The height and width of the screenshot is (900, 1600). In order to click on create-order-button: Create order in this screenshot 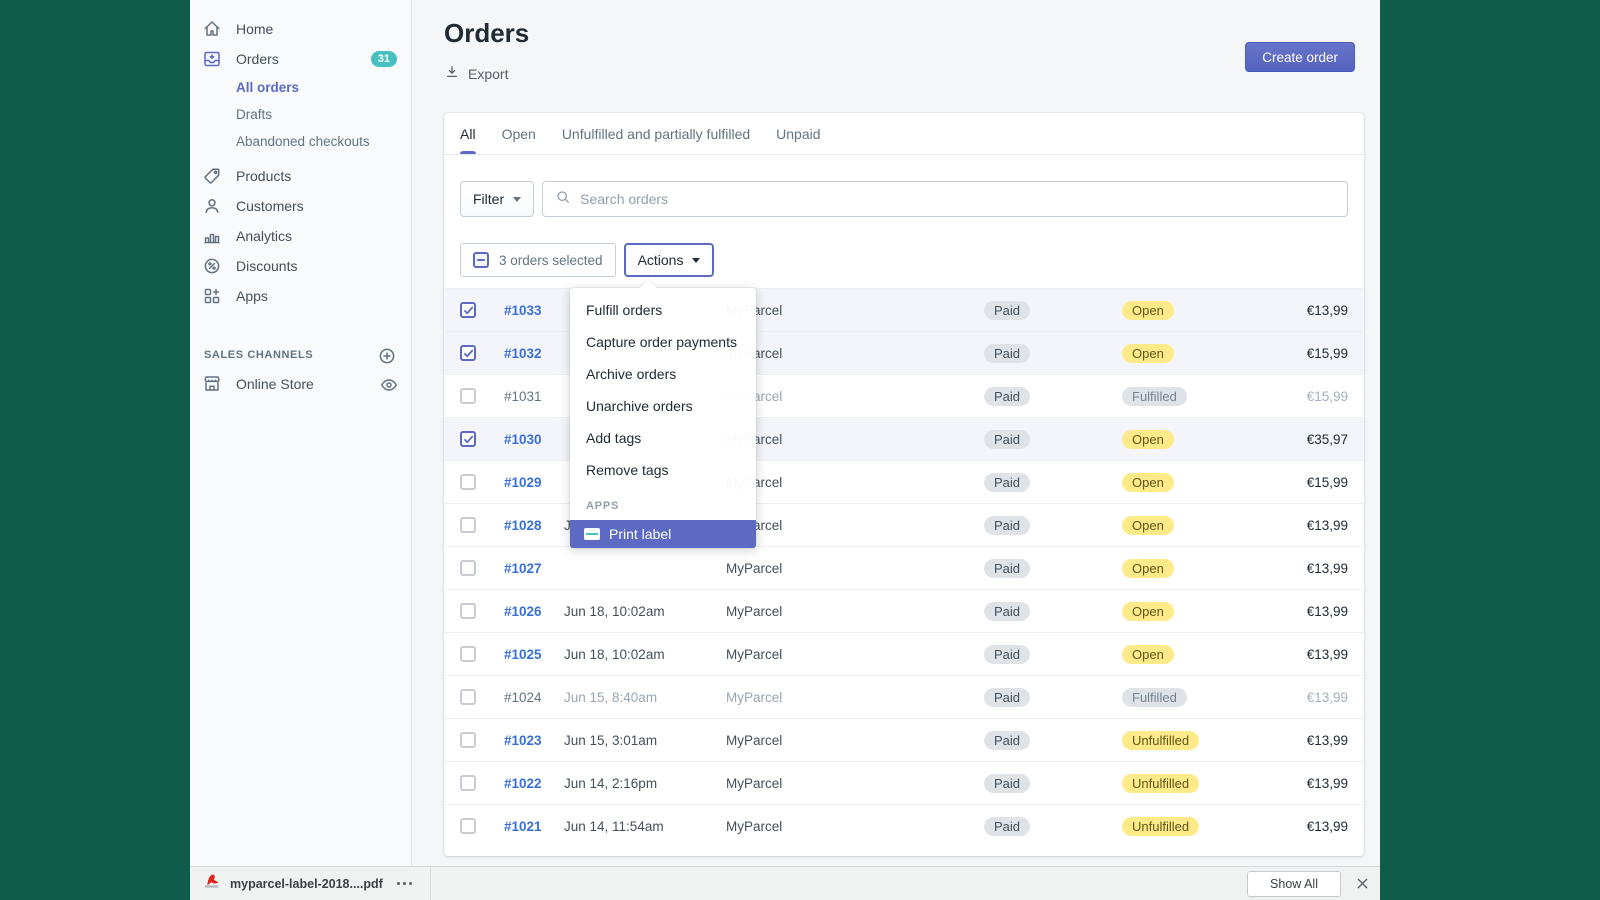, I will do `click(1300, 57)`.